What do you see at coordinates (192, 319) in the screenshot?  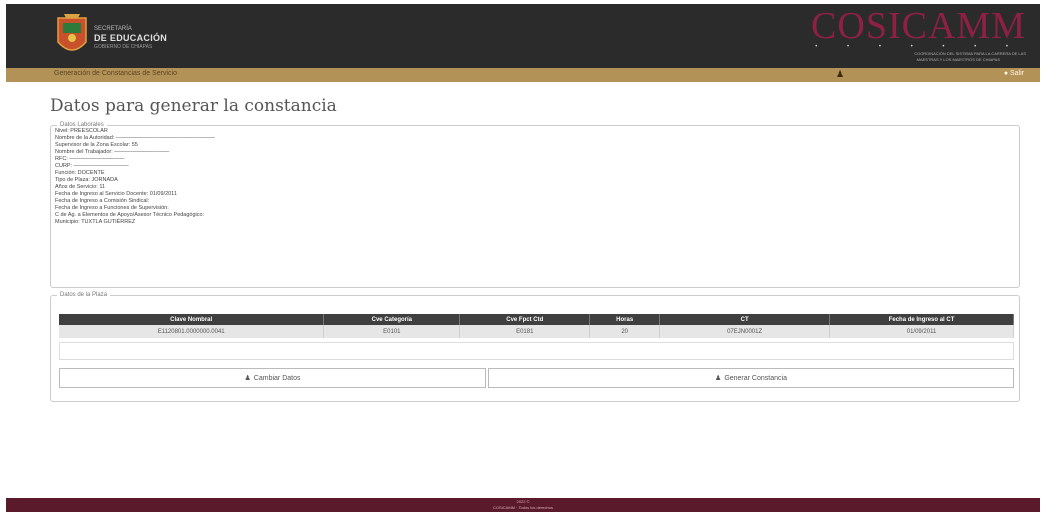 I see `column-header: Clave Nombral` at bounding box center [192, 319].